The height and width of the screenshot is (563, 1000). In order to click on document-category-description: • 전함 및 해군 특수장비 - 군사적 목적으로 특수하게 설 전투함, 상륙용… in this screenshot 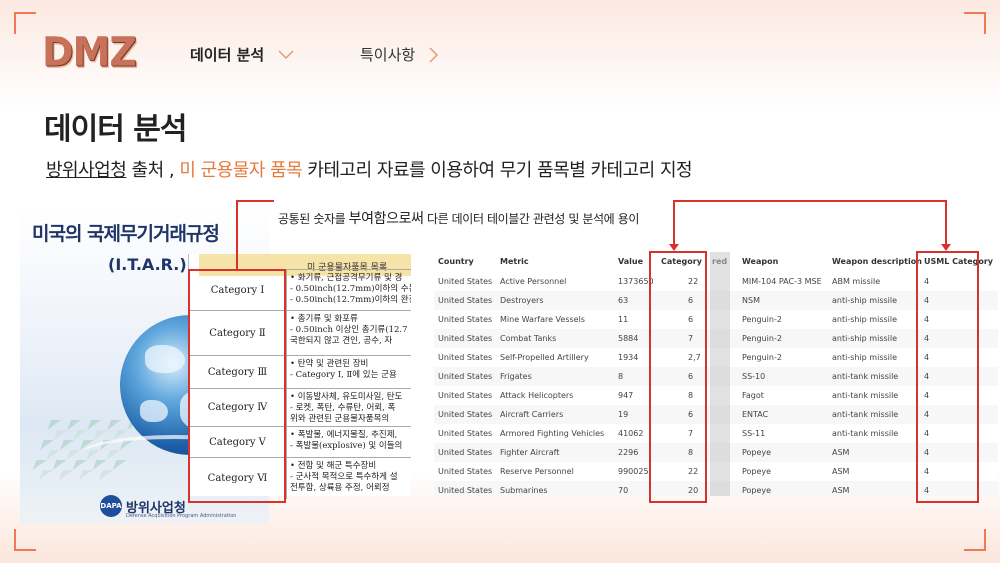, I will do `click(349, 478)`.